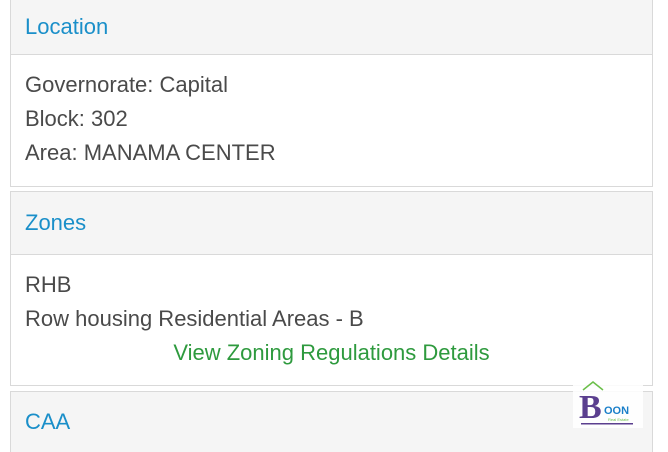 This screenshot has width=668, height=452. I want to click on location-heading: Location, so click(331, 27).